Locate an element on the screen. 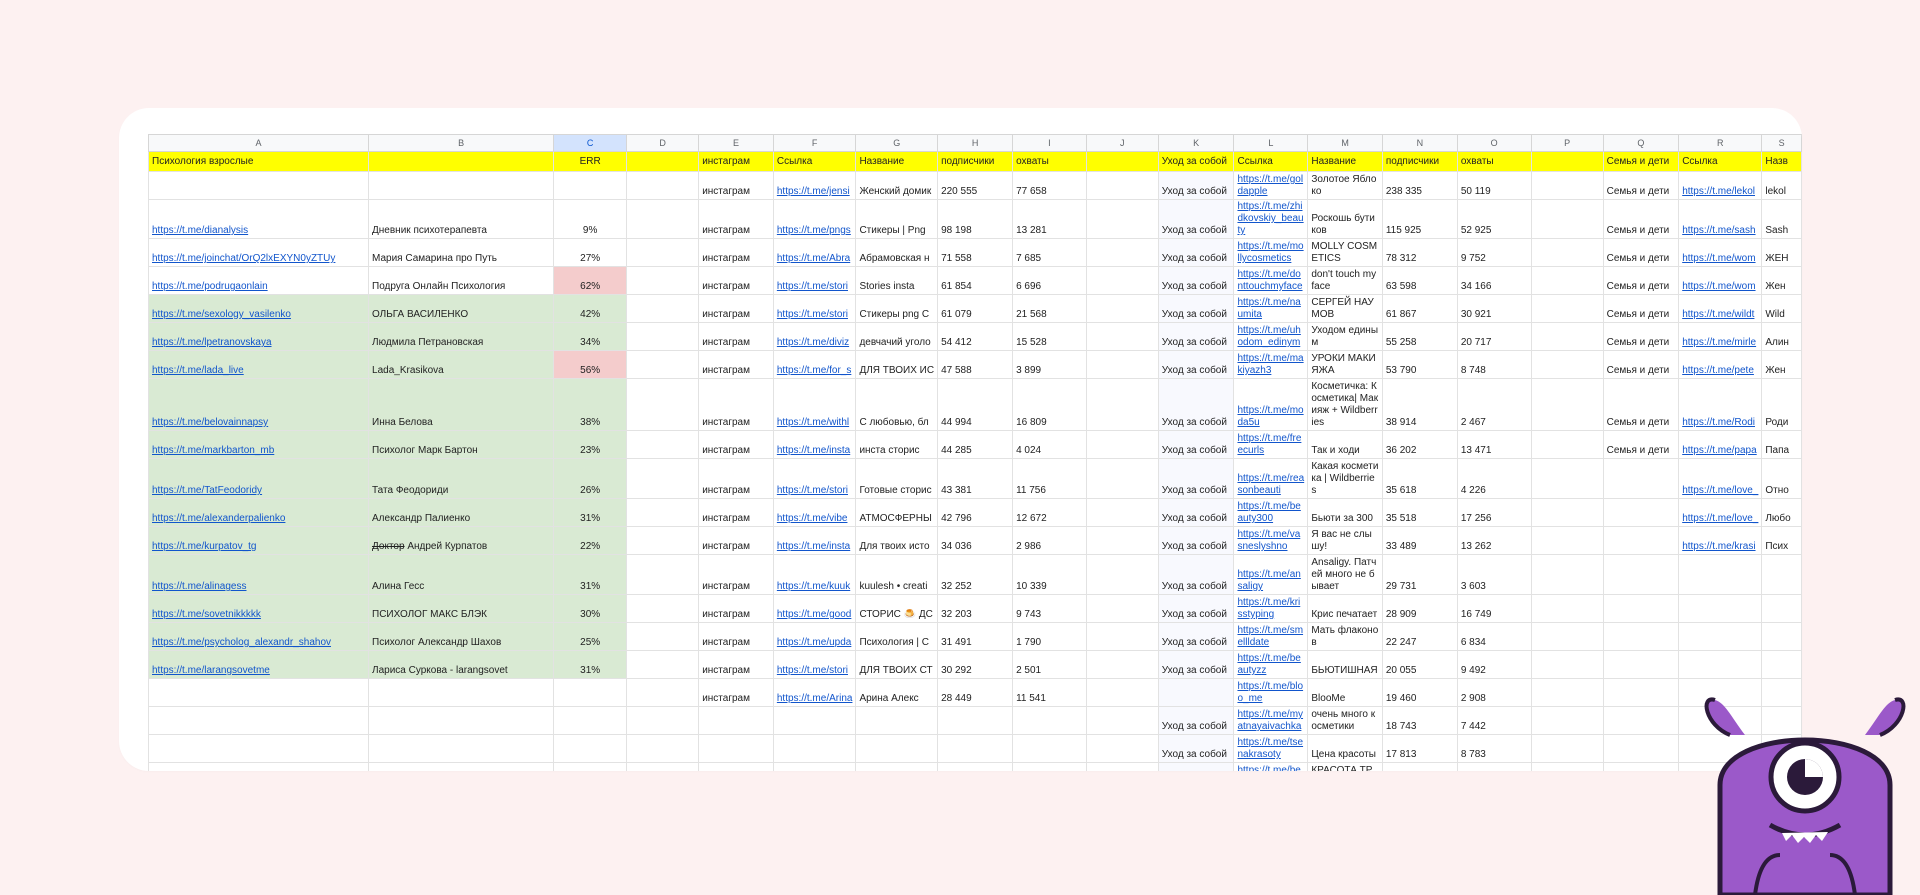 Image resolution: width=1920 pixels, height=895 pixels. header-cell-c: ERR is located at coordinates (590, 161).